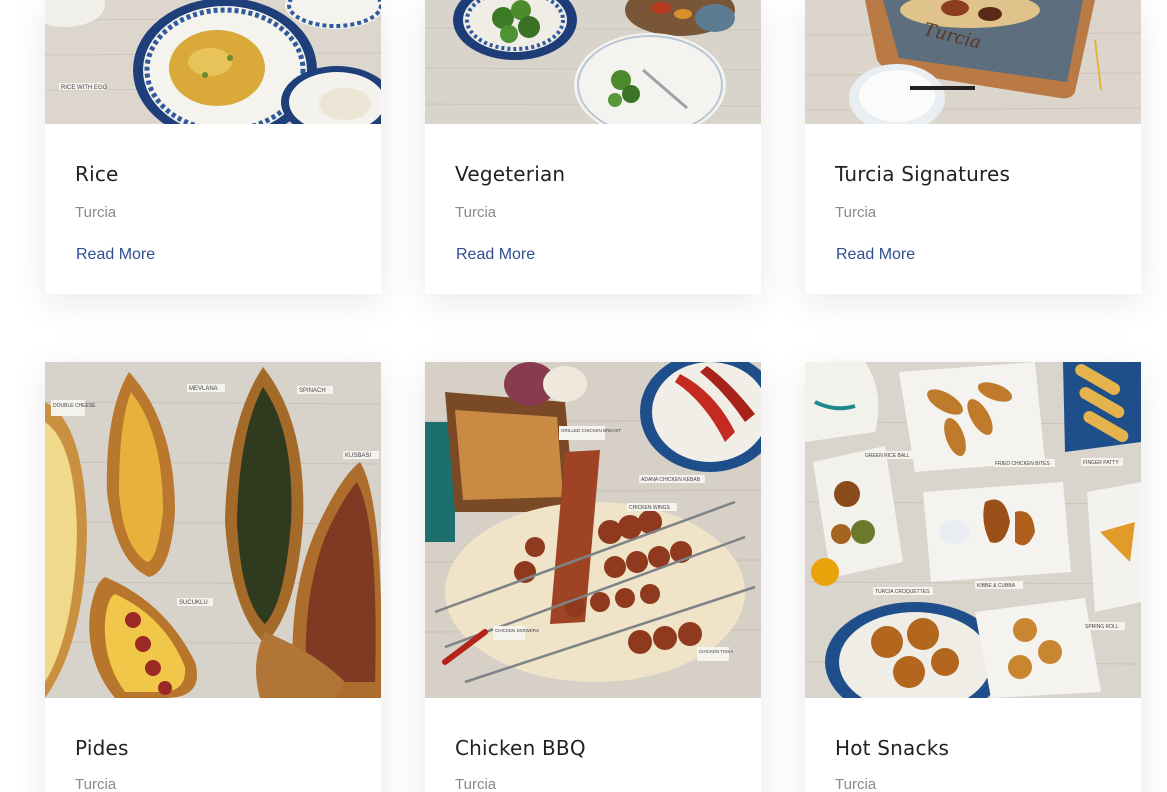 This screenshot has width=1167, height=792. I want to click on vegeterian-image, so click(593, 62).